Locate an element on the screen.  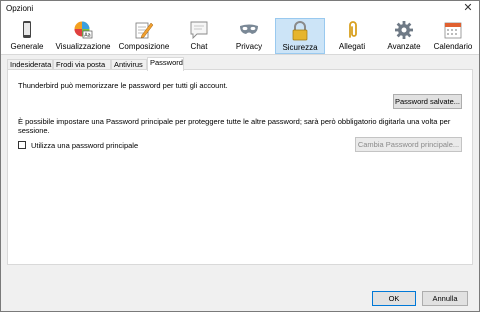
toolbar-item-label: Generale is located at coordinates (27, 46).